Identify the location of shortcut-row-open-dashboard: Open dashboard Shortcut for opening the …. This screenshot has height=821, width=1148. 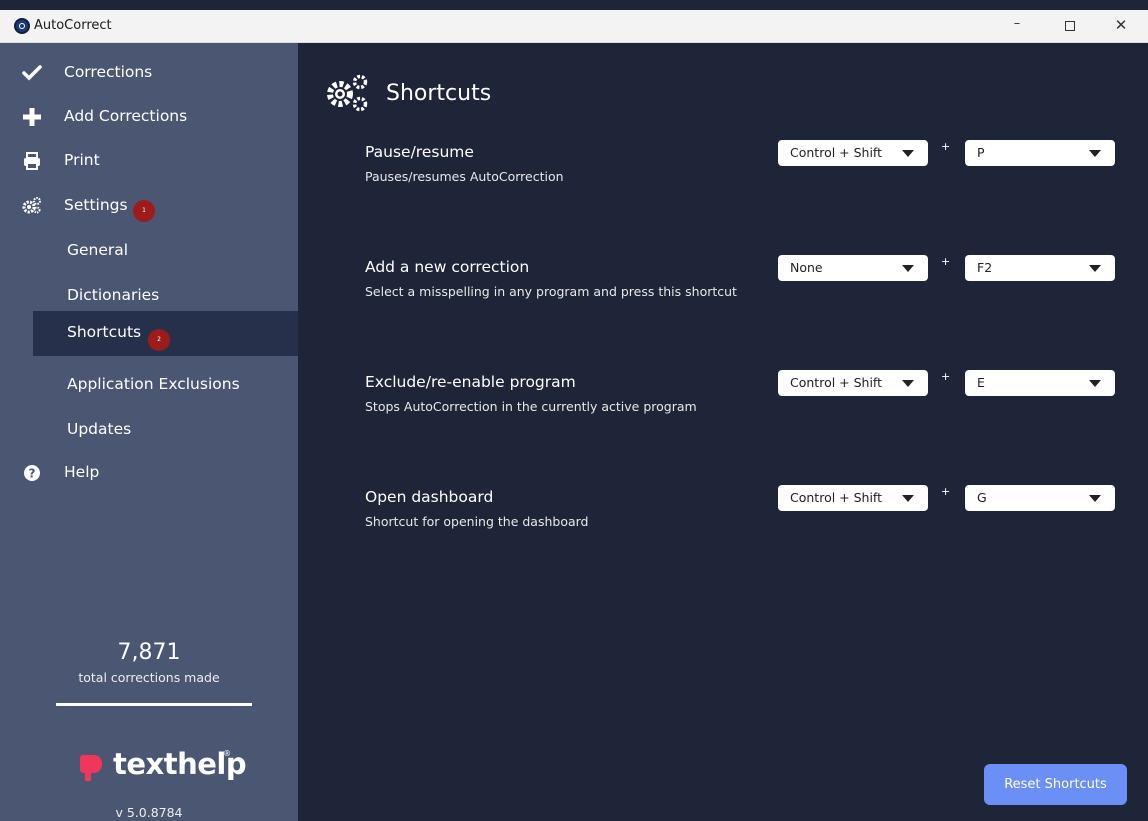
(723, 516).